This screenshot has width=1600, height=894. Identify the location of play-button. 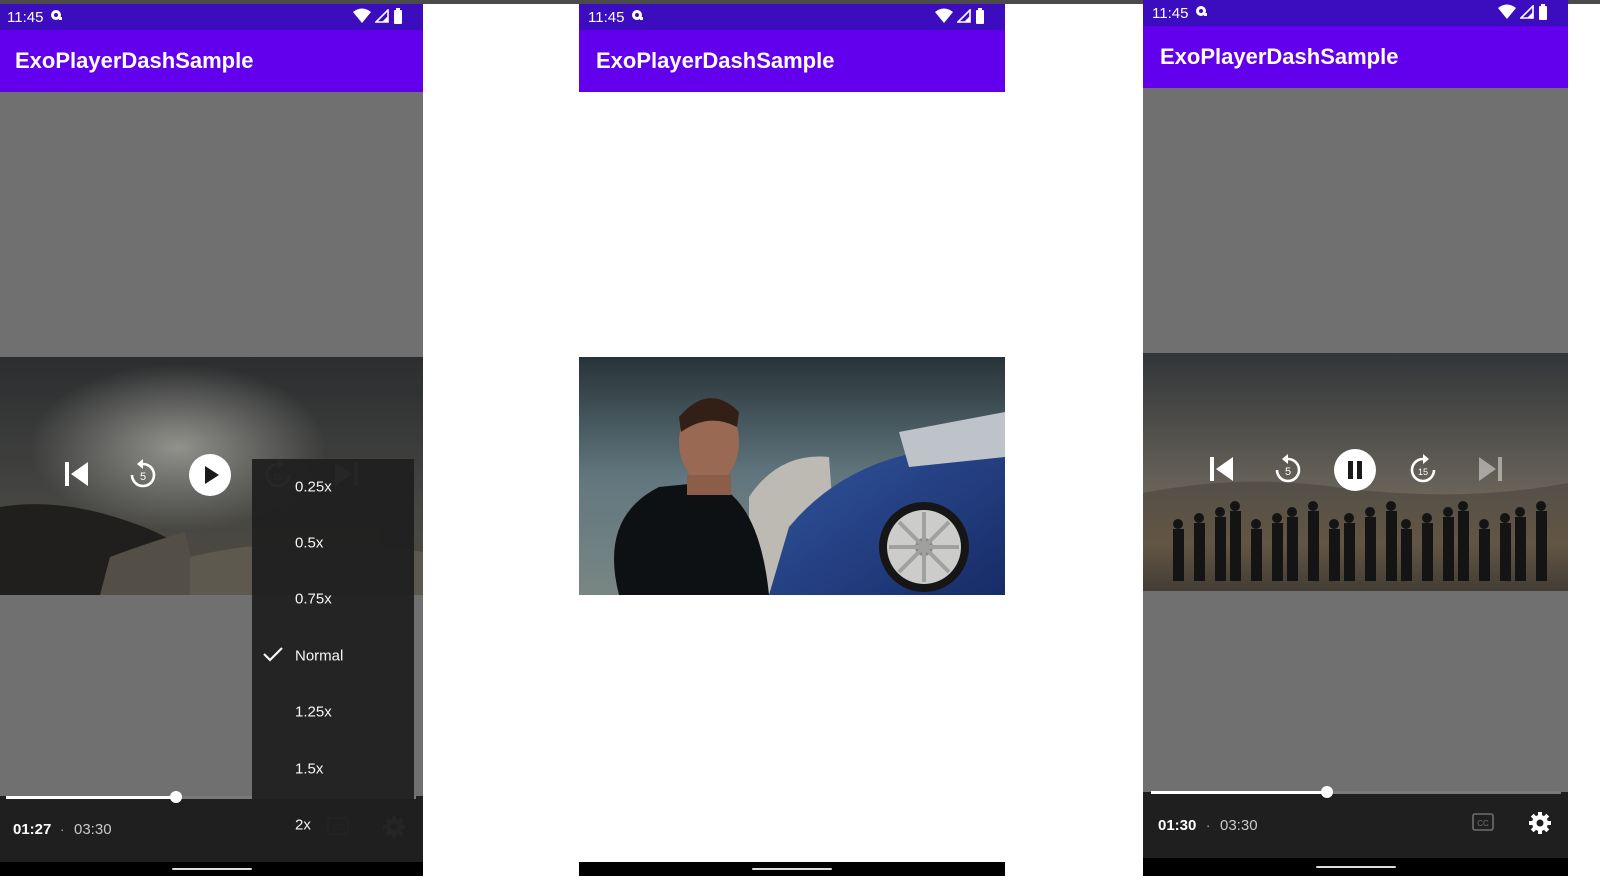
(210, 477).